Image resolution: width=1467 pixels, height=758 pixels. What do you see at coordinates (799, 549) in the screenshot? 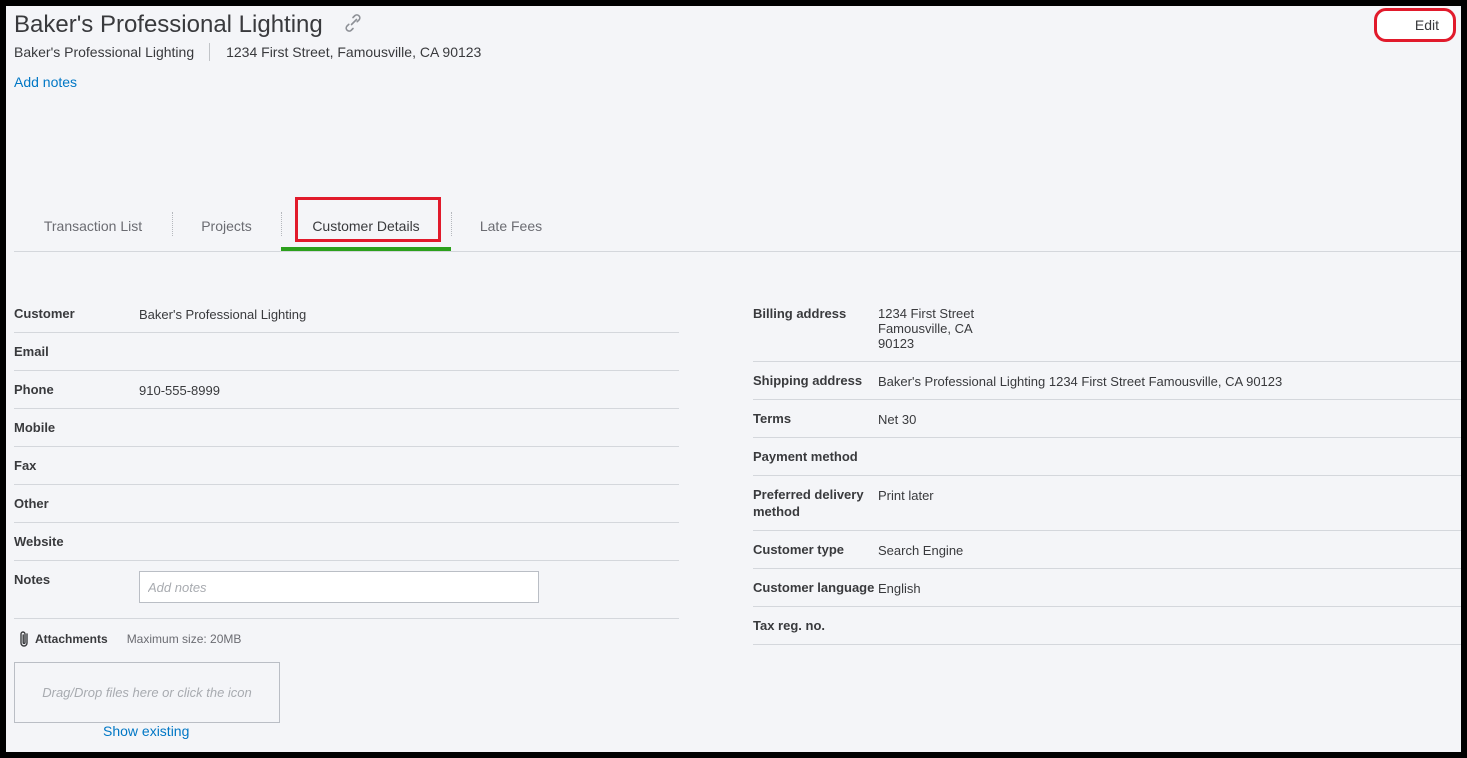
I see `detail-label: Customer type` at bounding box center [799, 549].